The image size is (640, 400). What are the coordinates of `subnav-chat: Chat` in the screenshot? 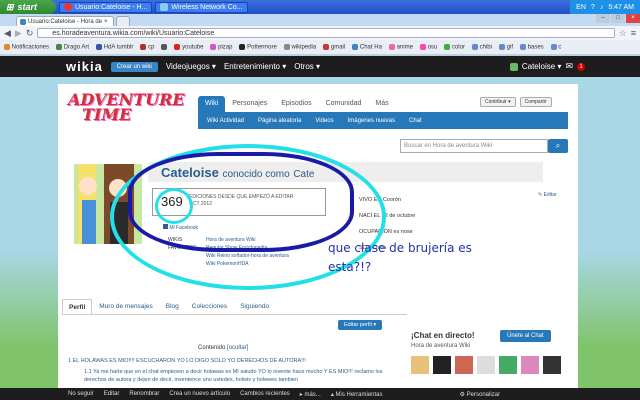 It's located at (415, 121).